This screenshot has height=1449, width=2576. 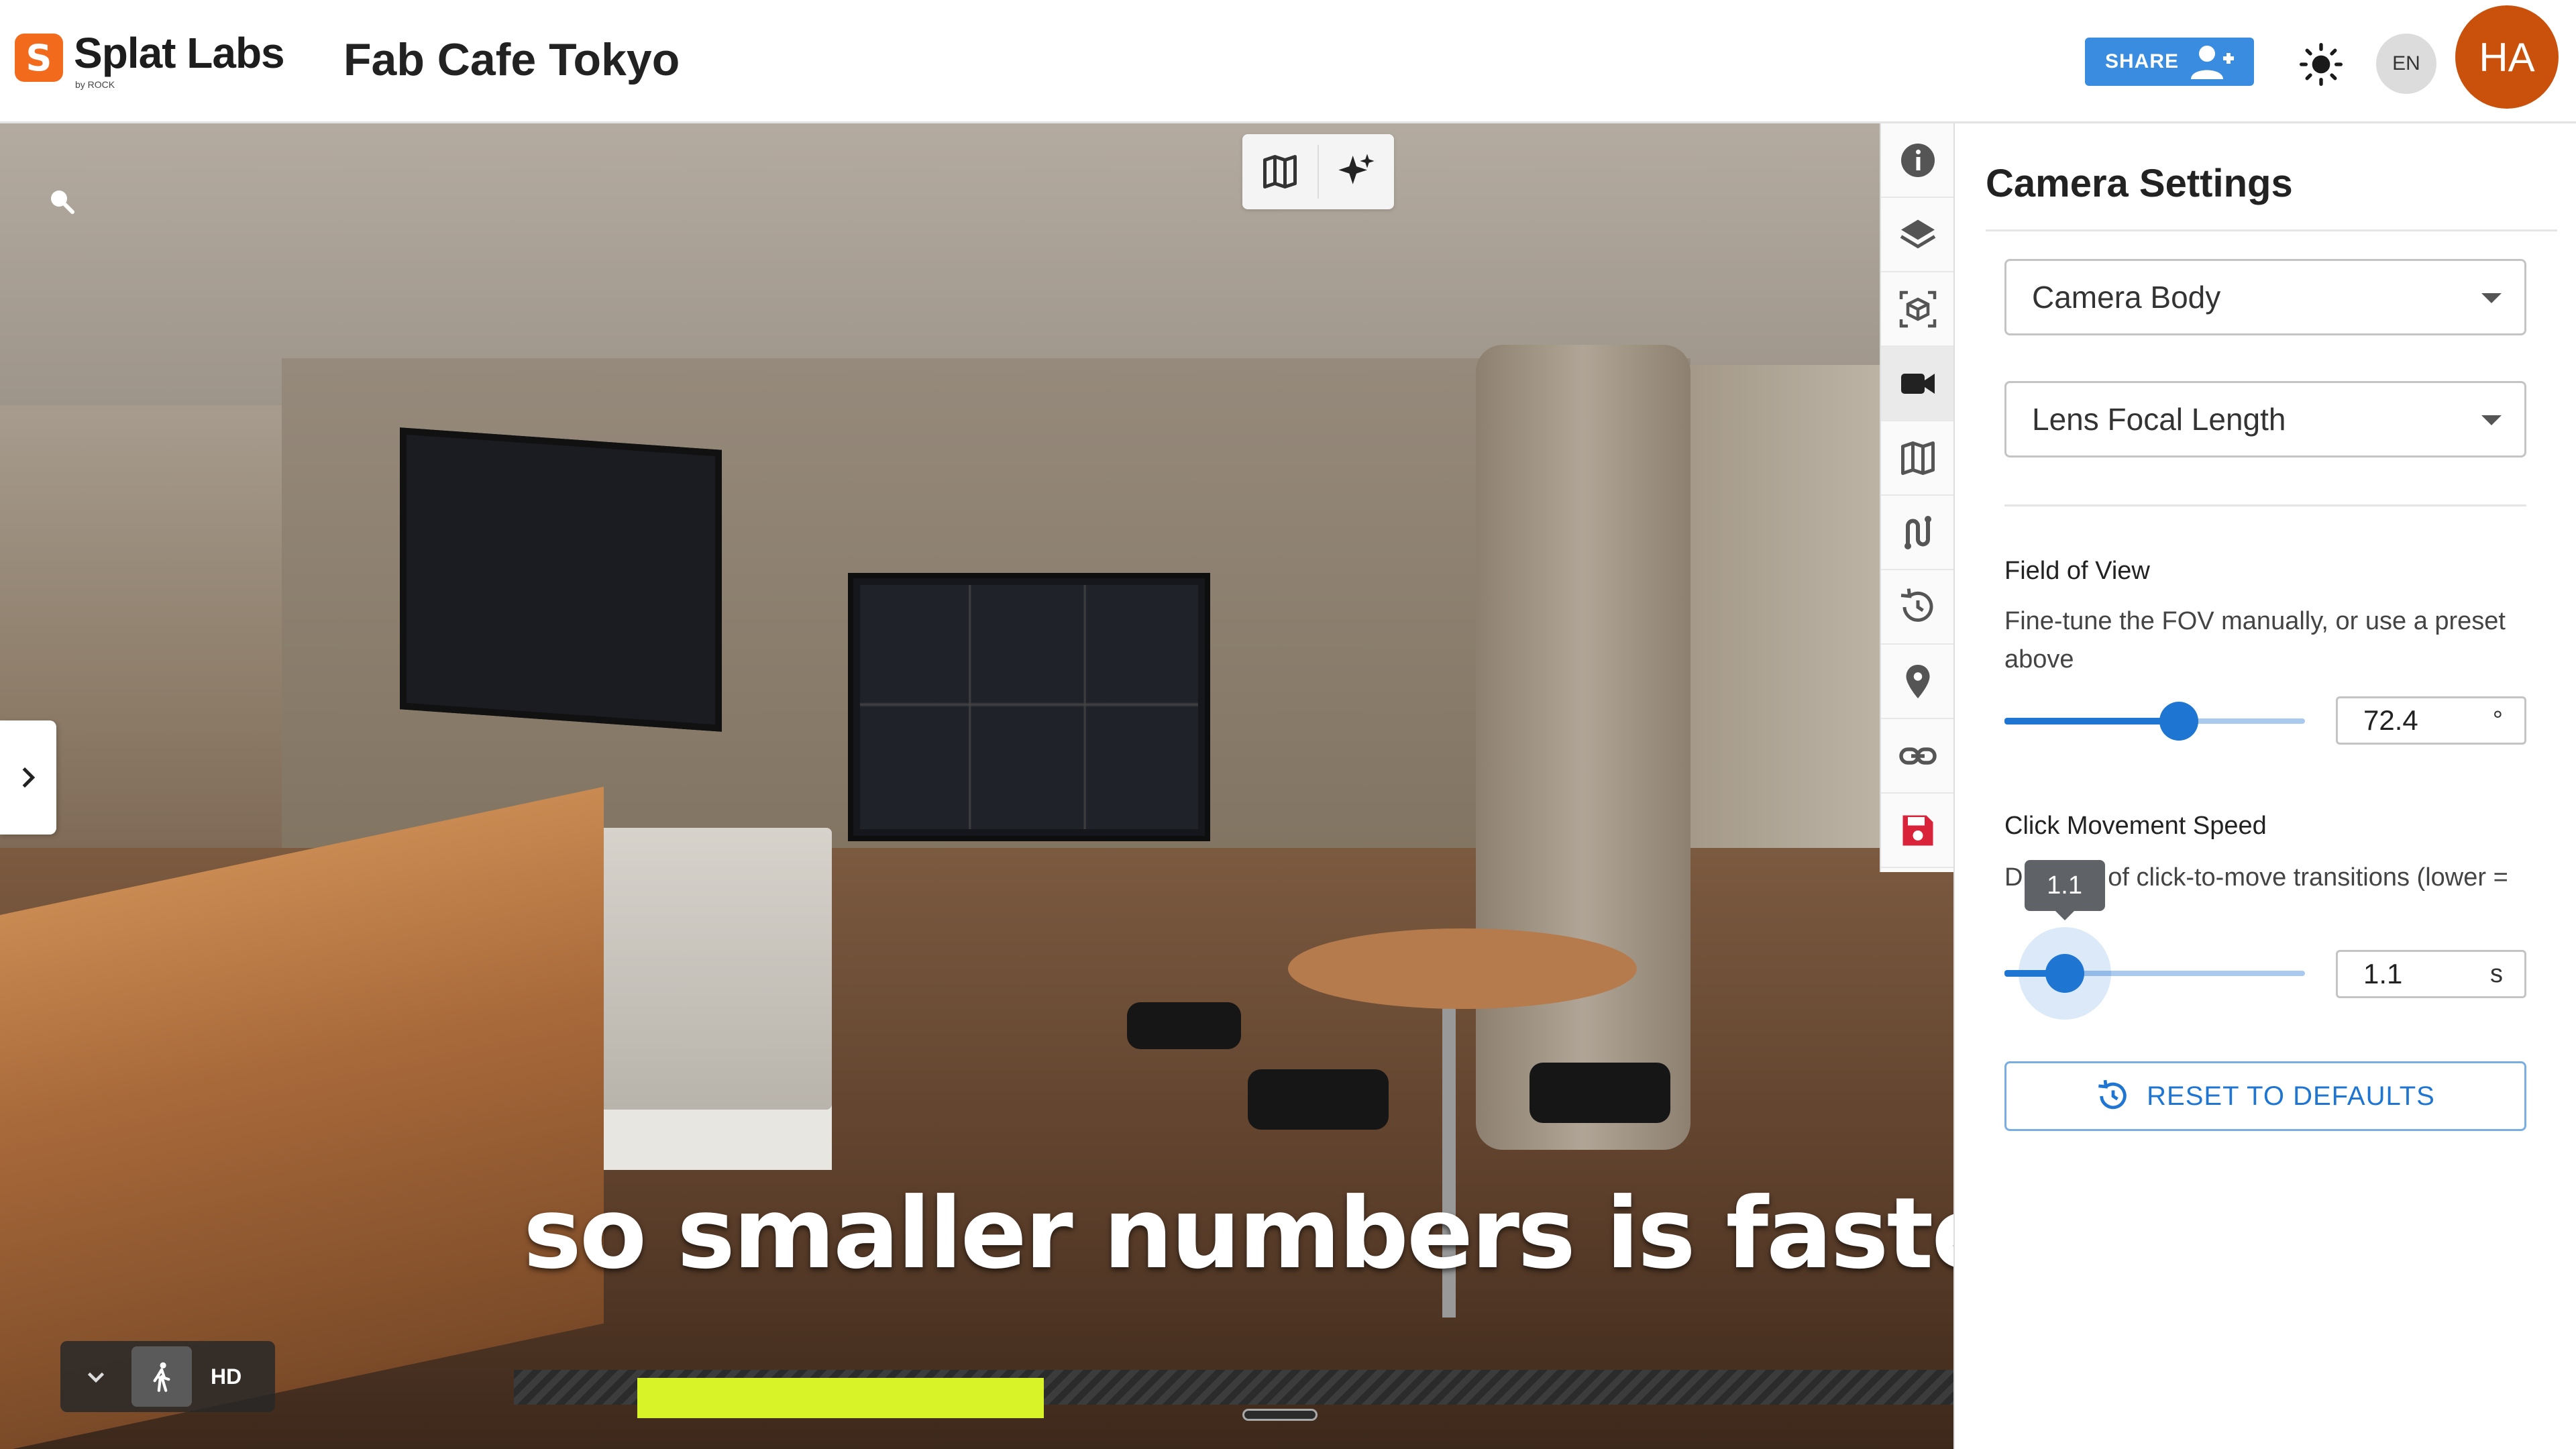 I want to click on fov-value-input: 72.4 °, so click(x=2431, y=720).